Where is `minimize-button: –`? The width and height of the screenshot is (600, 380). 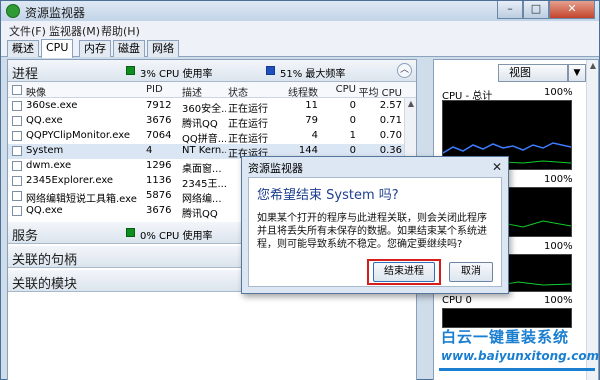
minimize-button: – is located at coordinates (510, 10).